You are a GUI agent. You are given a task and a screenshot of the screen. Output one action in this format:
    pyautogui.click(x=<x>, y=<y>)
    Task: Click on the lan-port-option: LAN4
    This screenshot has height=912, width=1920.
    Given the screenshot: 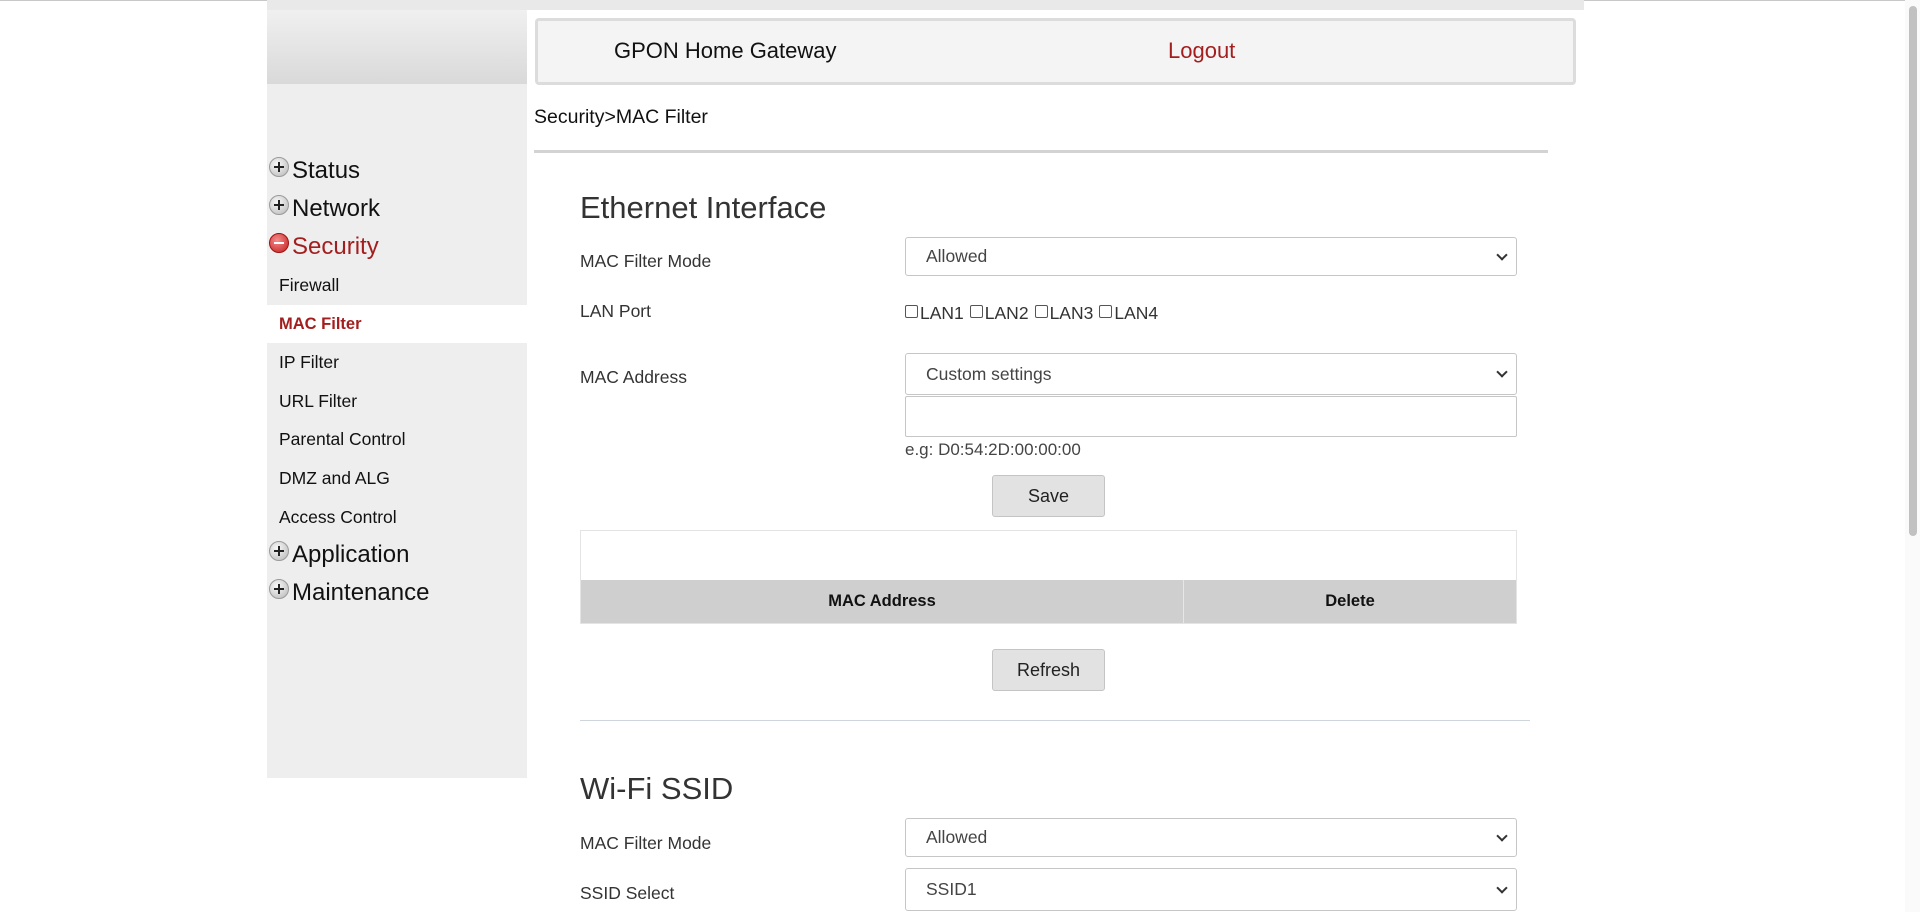 What is the action you would take?
    pyautogui.click(x=1128, y=313)
    